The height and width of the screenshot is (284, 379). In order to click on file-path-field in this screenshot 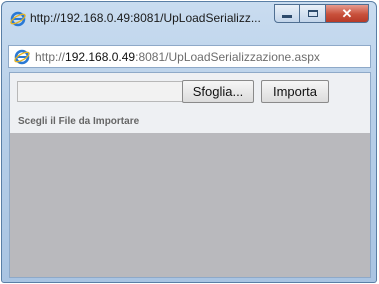, I will do `click(100, 91)`.